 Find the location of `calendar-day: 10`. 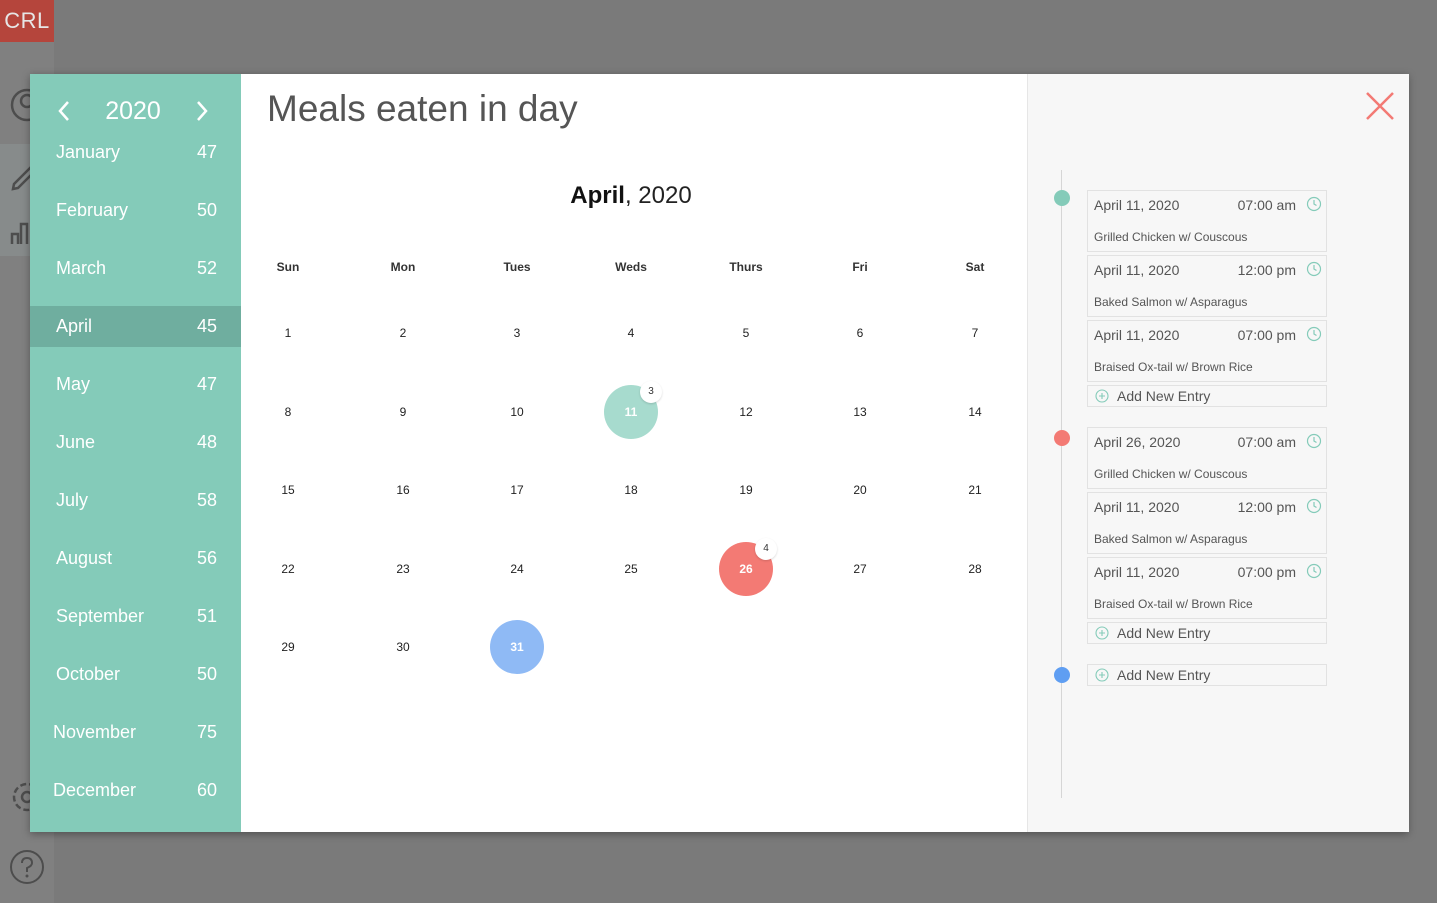

calendar-day: 10 is located at coordinates (517, 412).